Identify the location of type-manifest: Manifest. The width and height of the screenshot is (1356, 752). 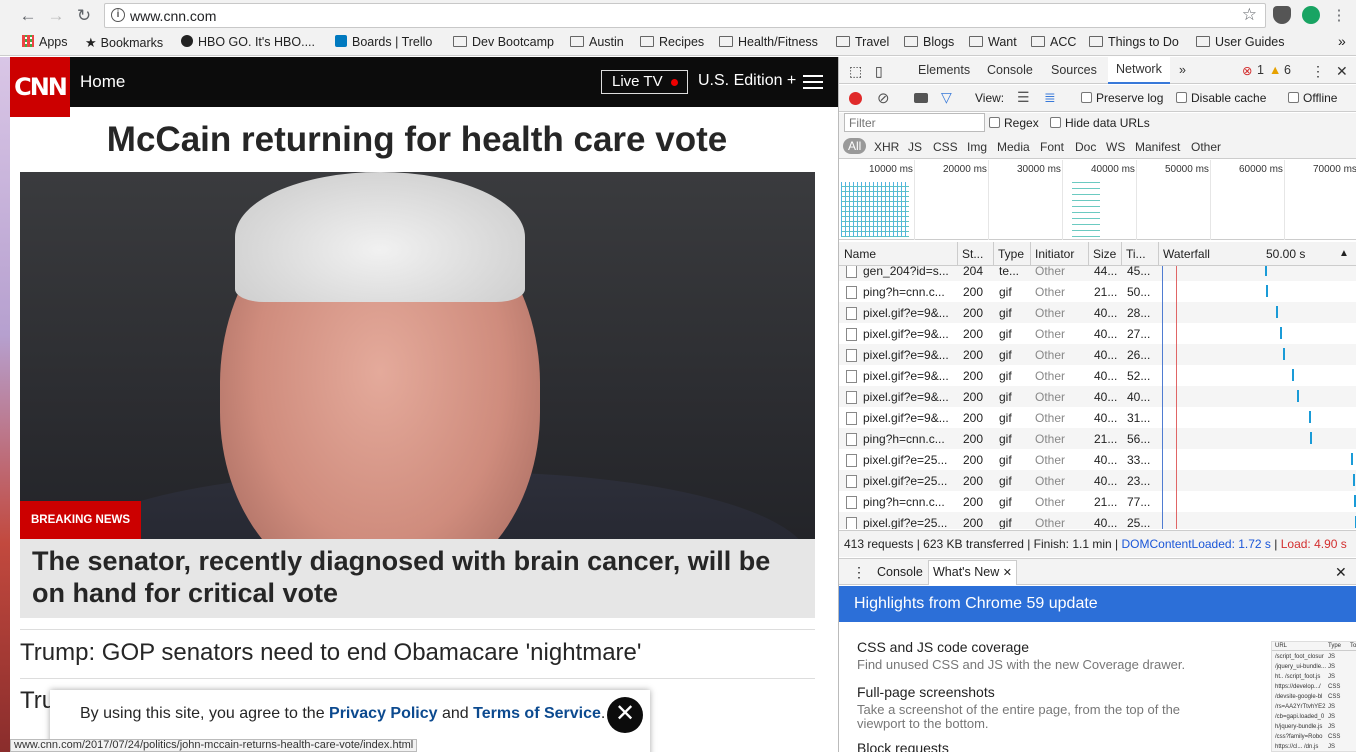
(1157, 147).